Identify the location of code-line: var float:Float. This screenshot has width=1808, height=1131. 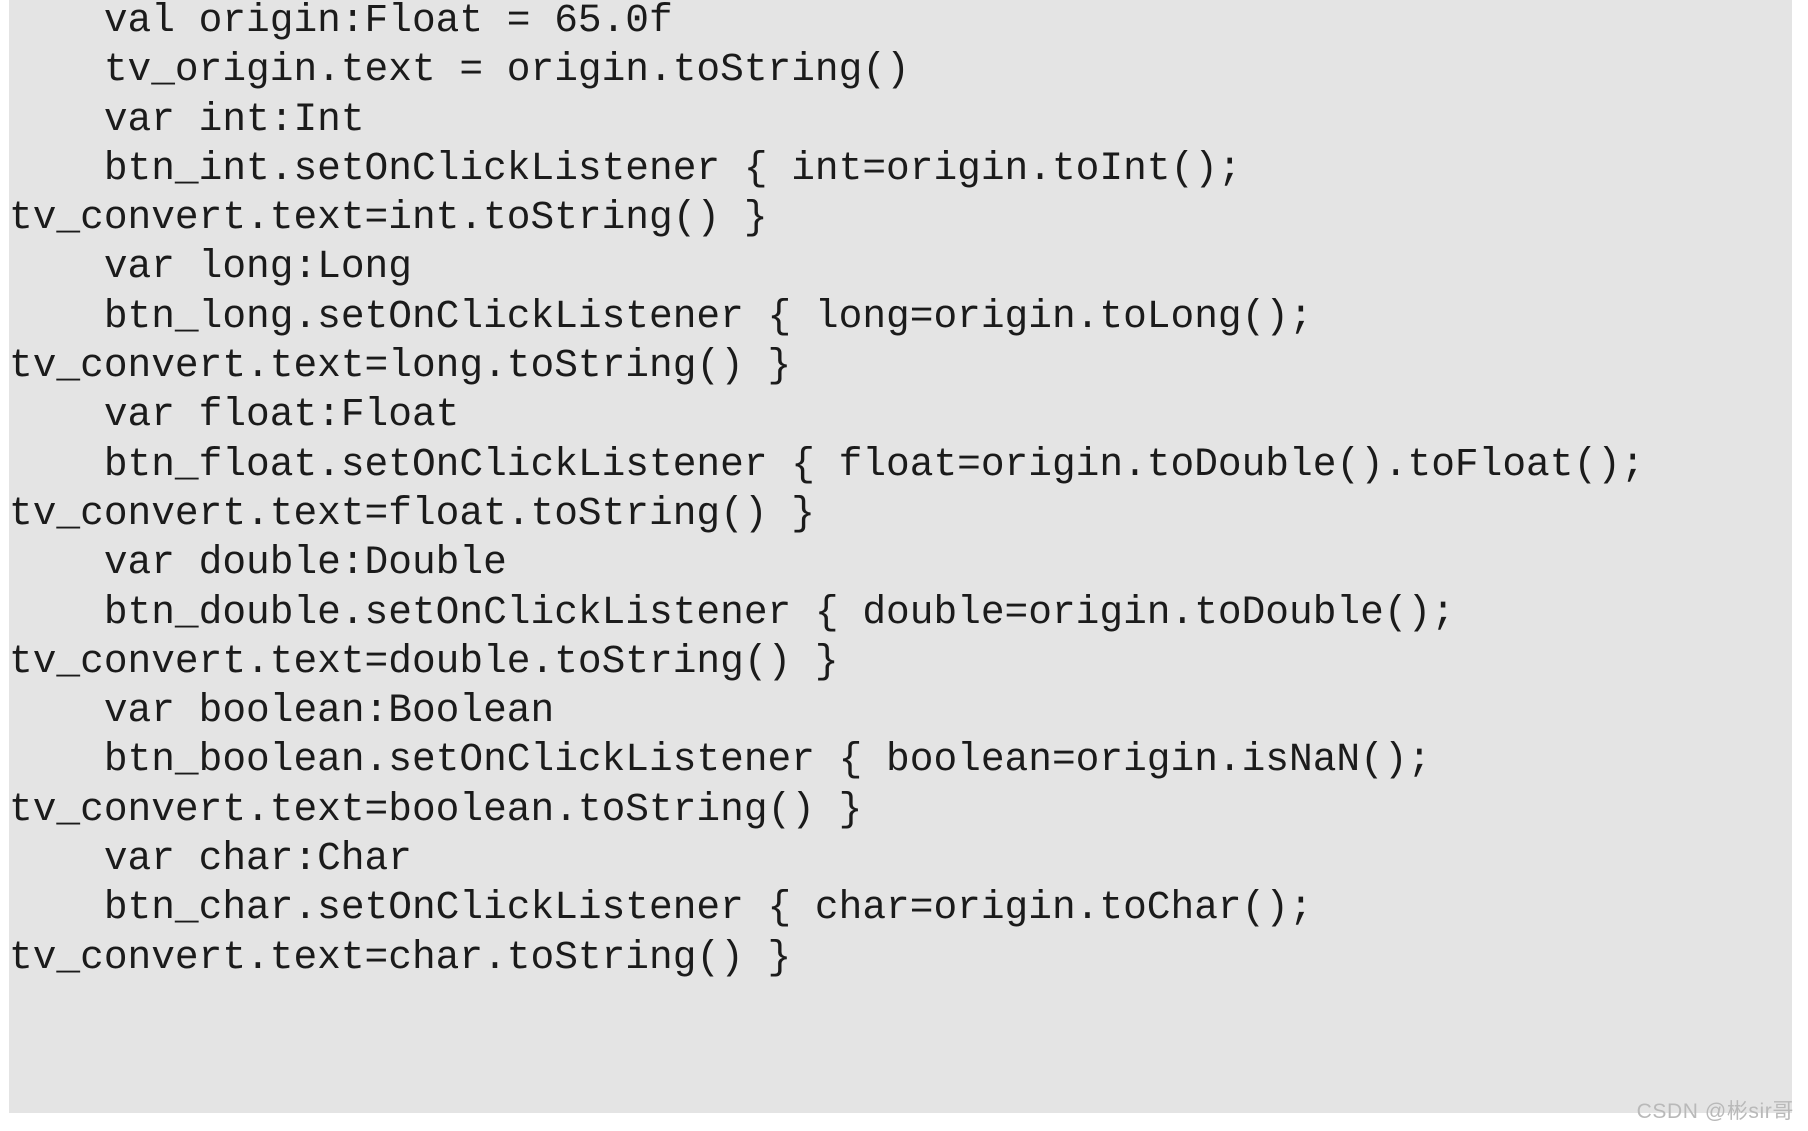
(234, 415).